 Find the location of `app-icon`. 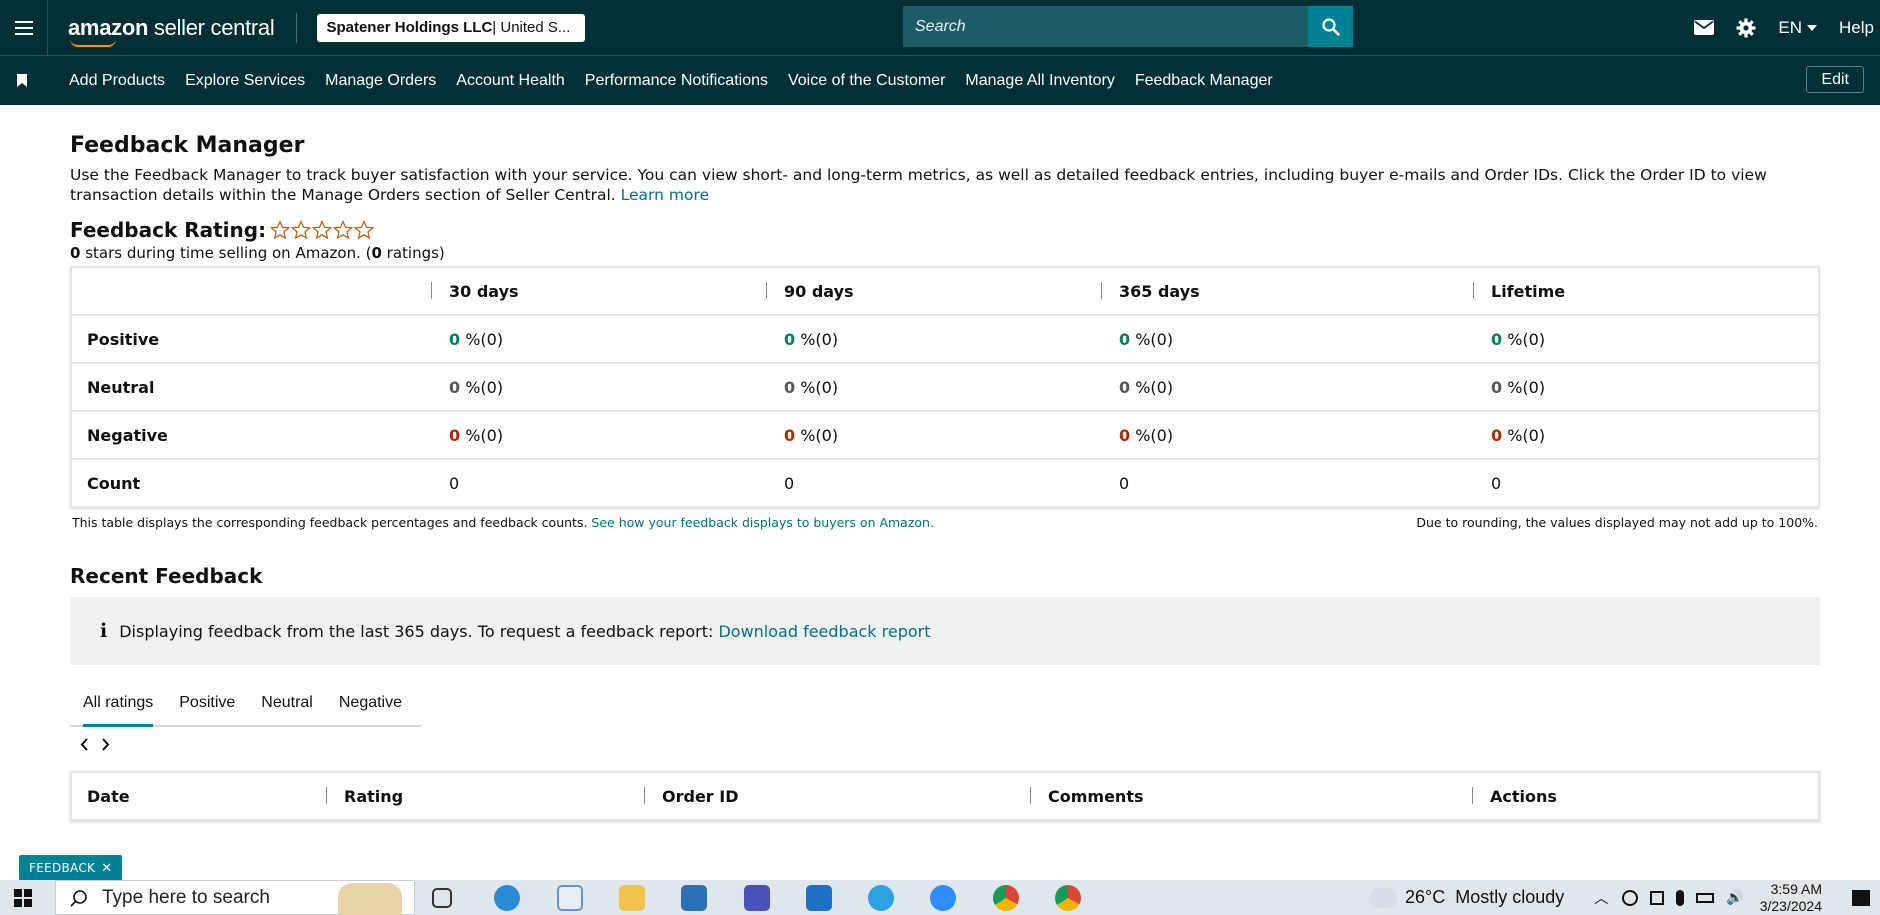

app-icon is located at coordinates (757, 898).